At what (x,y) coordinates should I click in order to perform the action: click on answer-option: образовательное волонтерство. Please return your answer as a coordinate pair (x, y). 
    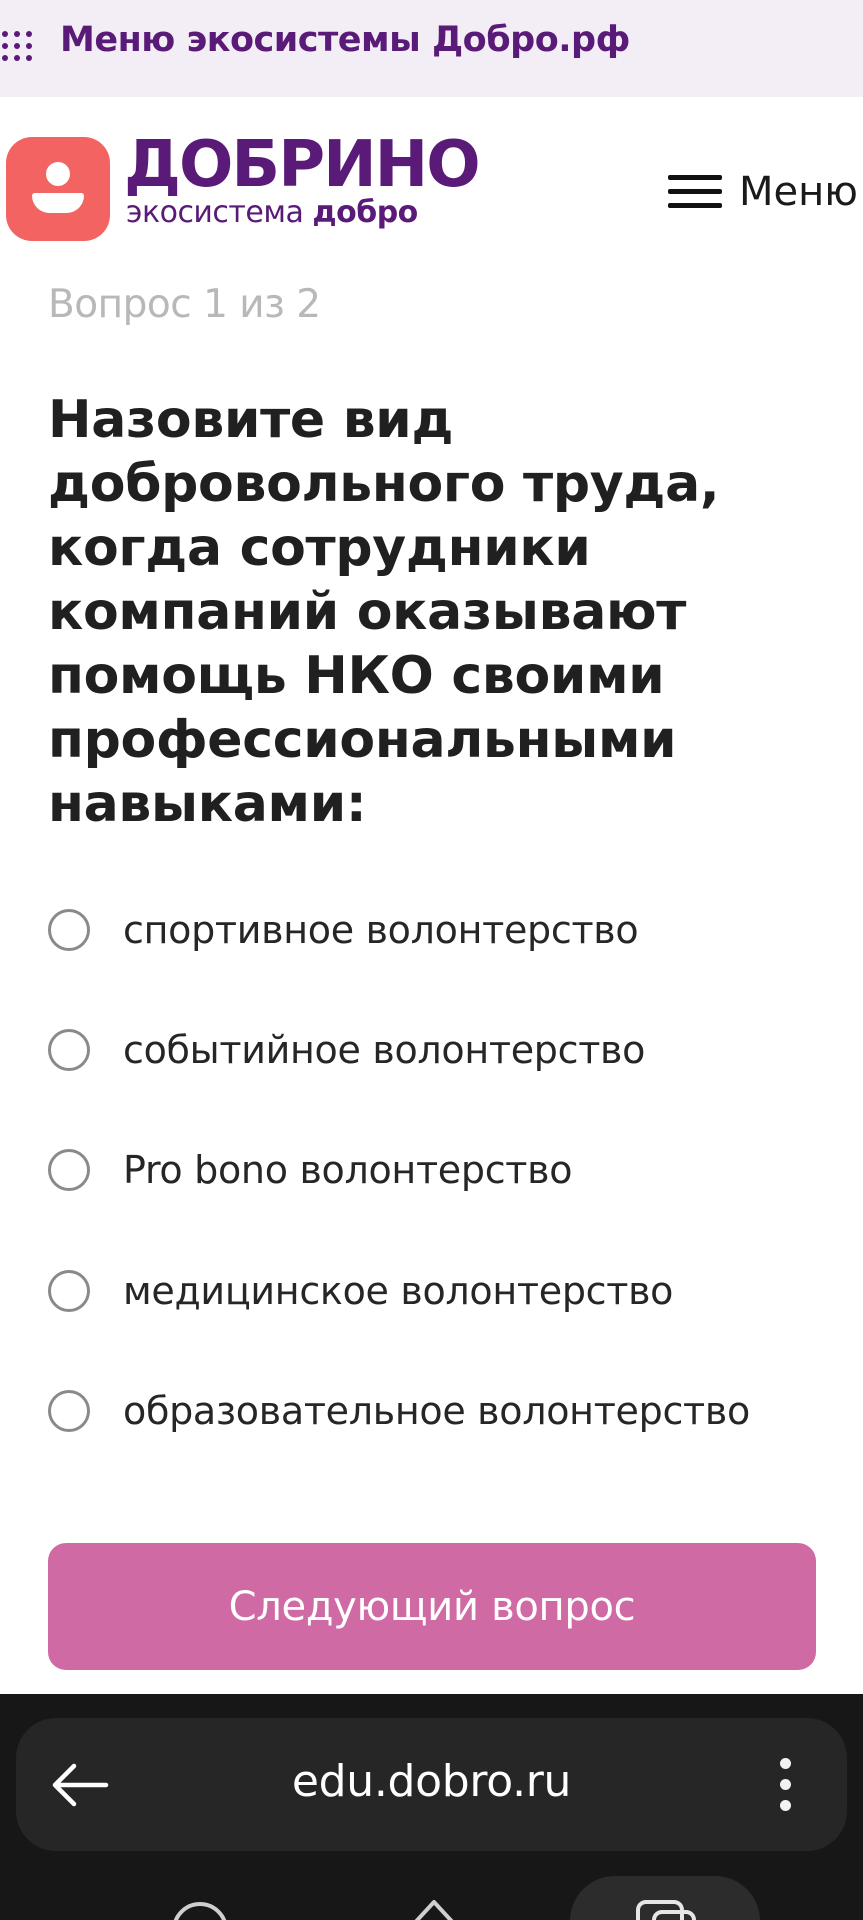
    Looking at the image, I should click on (399, 1411).